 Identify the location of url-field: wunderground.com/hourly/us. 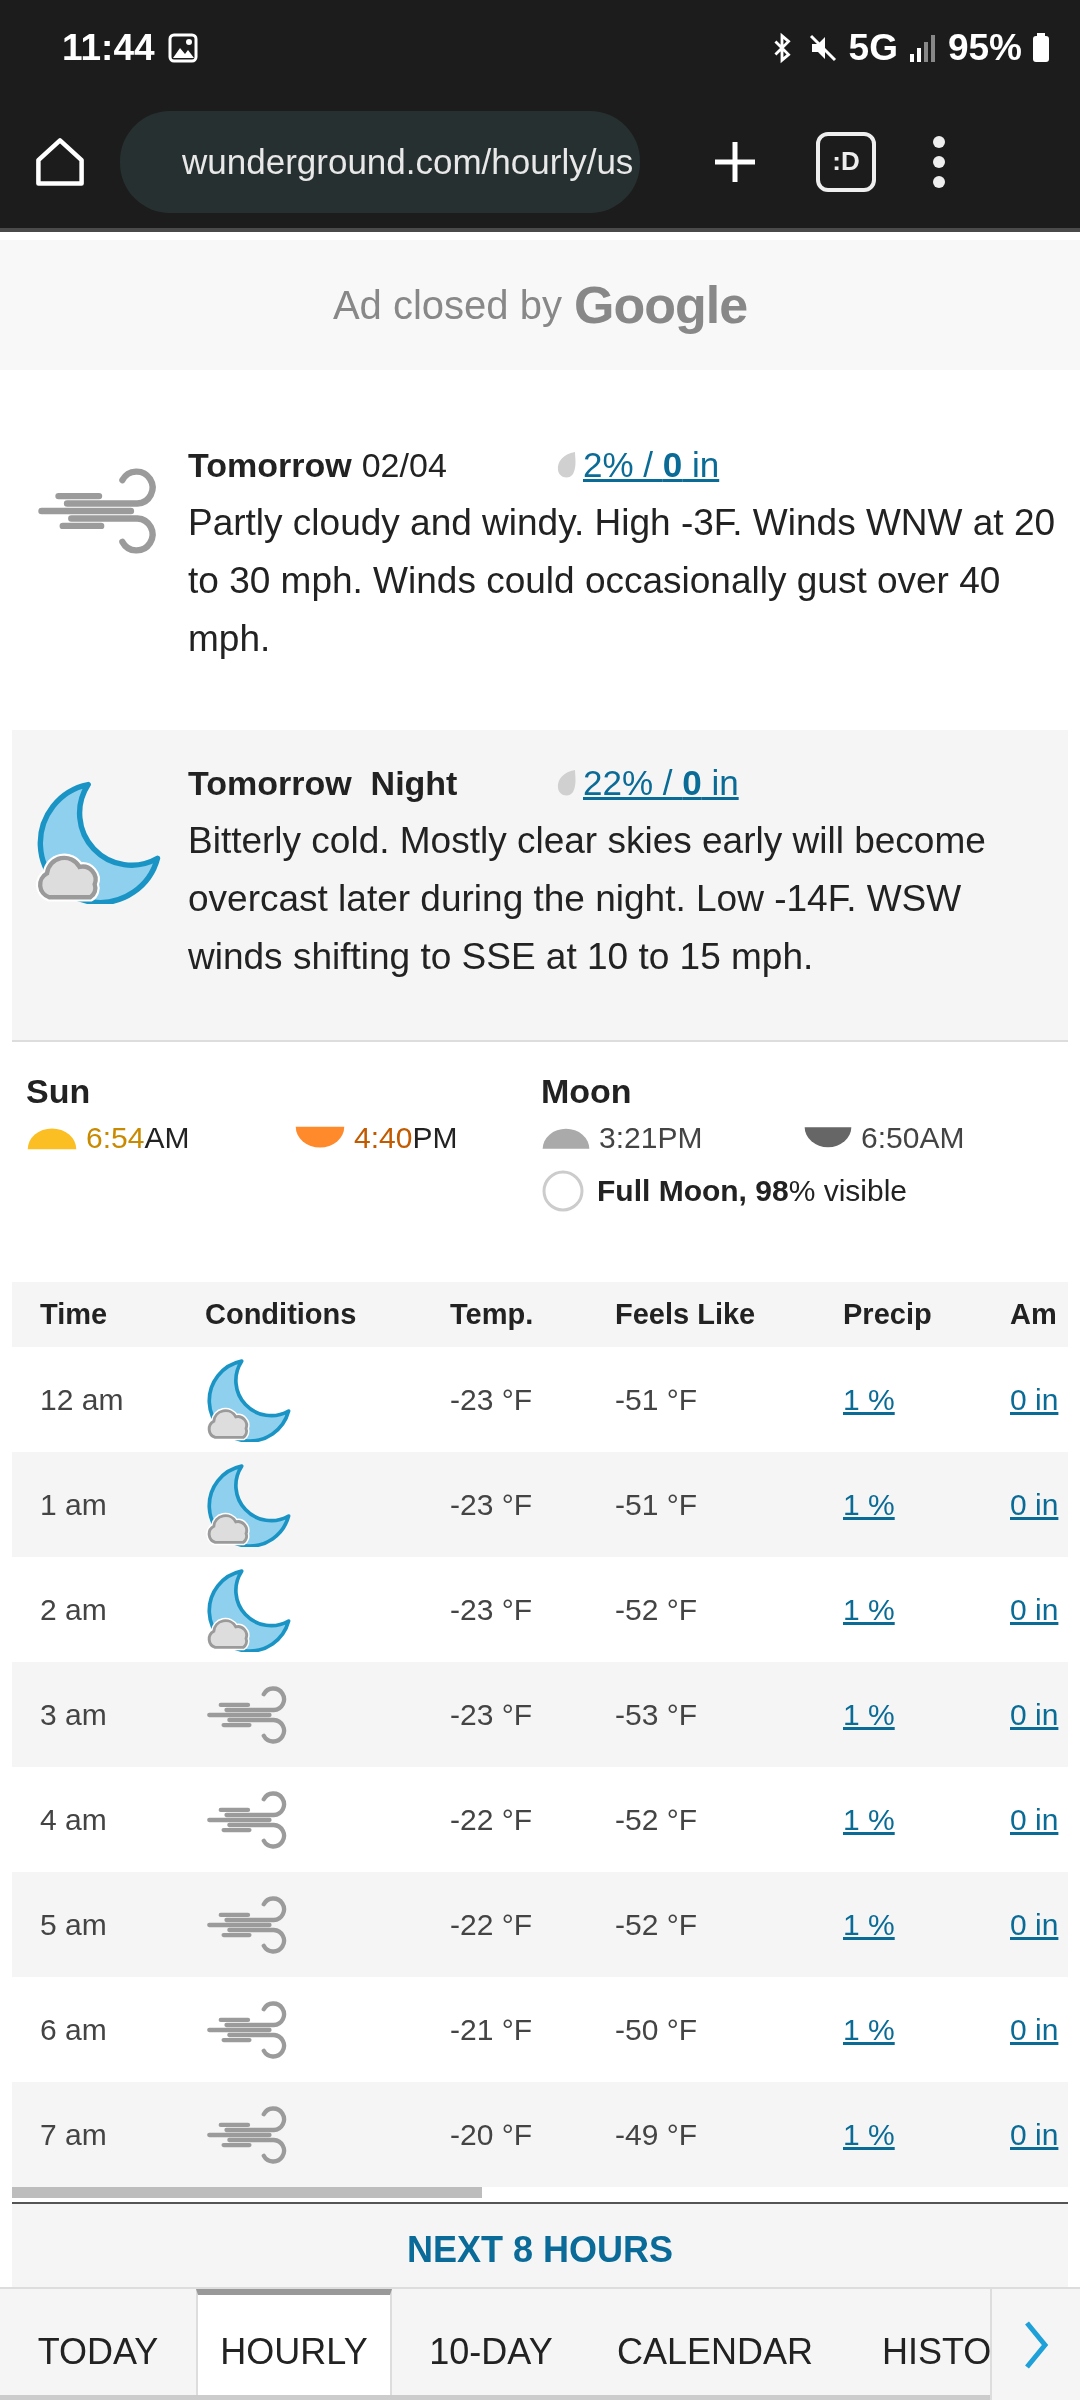
(380, 161).